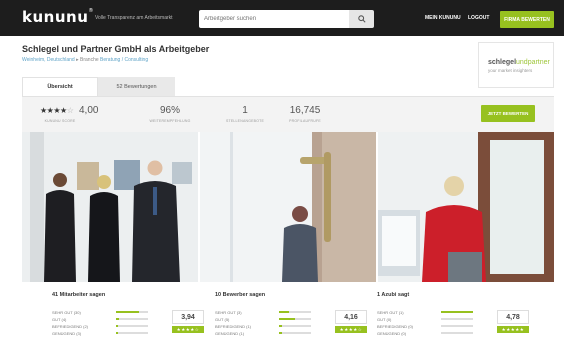  What do you see at coordinates (478, 18) in the screenshot?
I see `nav-logout: LOGOUT` at bounding box center [478, 18].